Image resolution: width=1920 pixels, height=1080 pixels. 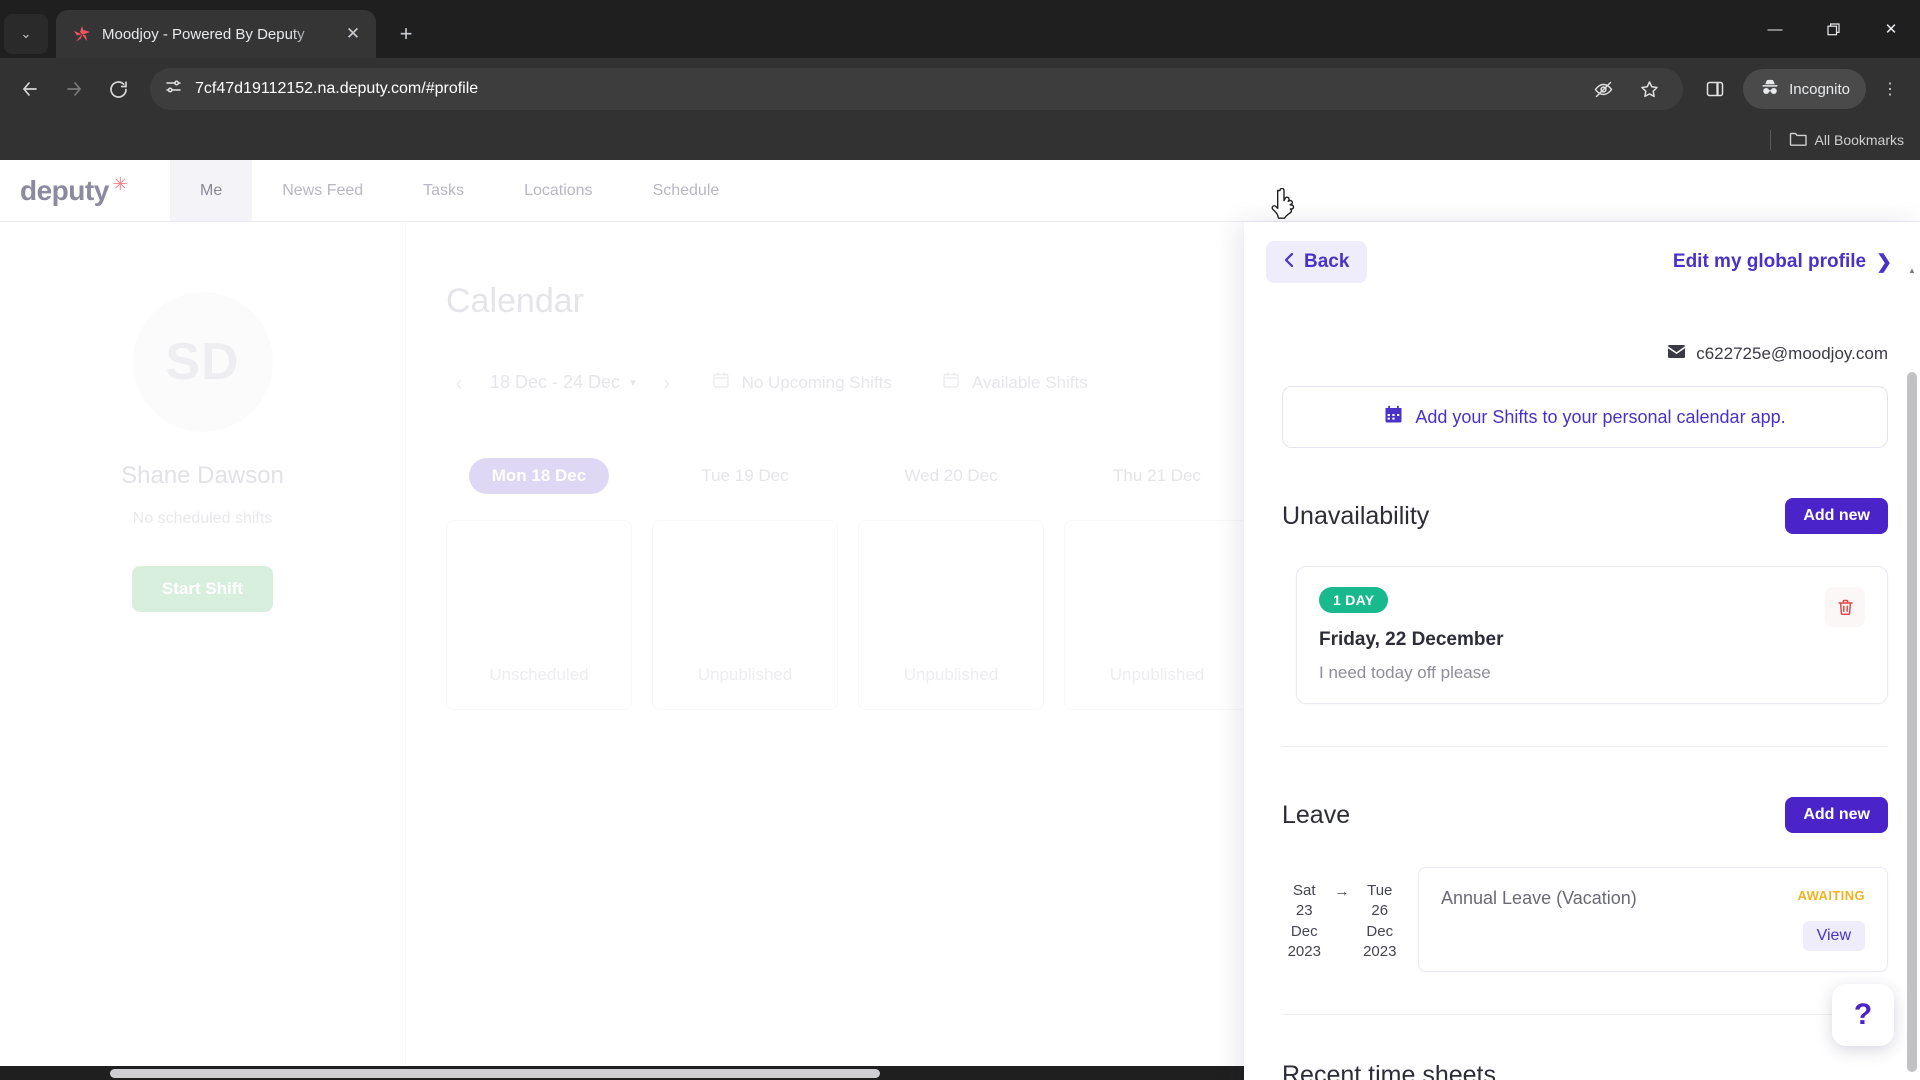 I want to click on leave-card: Annual Leave (Vacation) AWAITING View, so click(x=1653, y=919).